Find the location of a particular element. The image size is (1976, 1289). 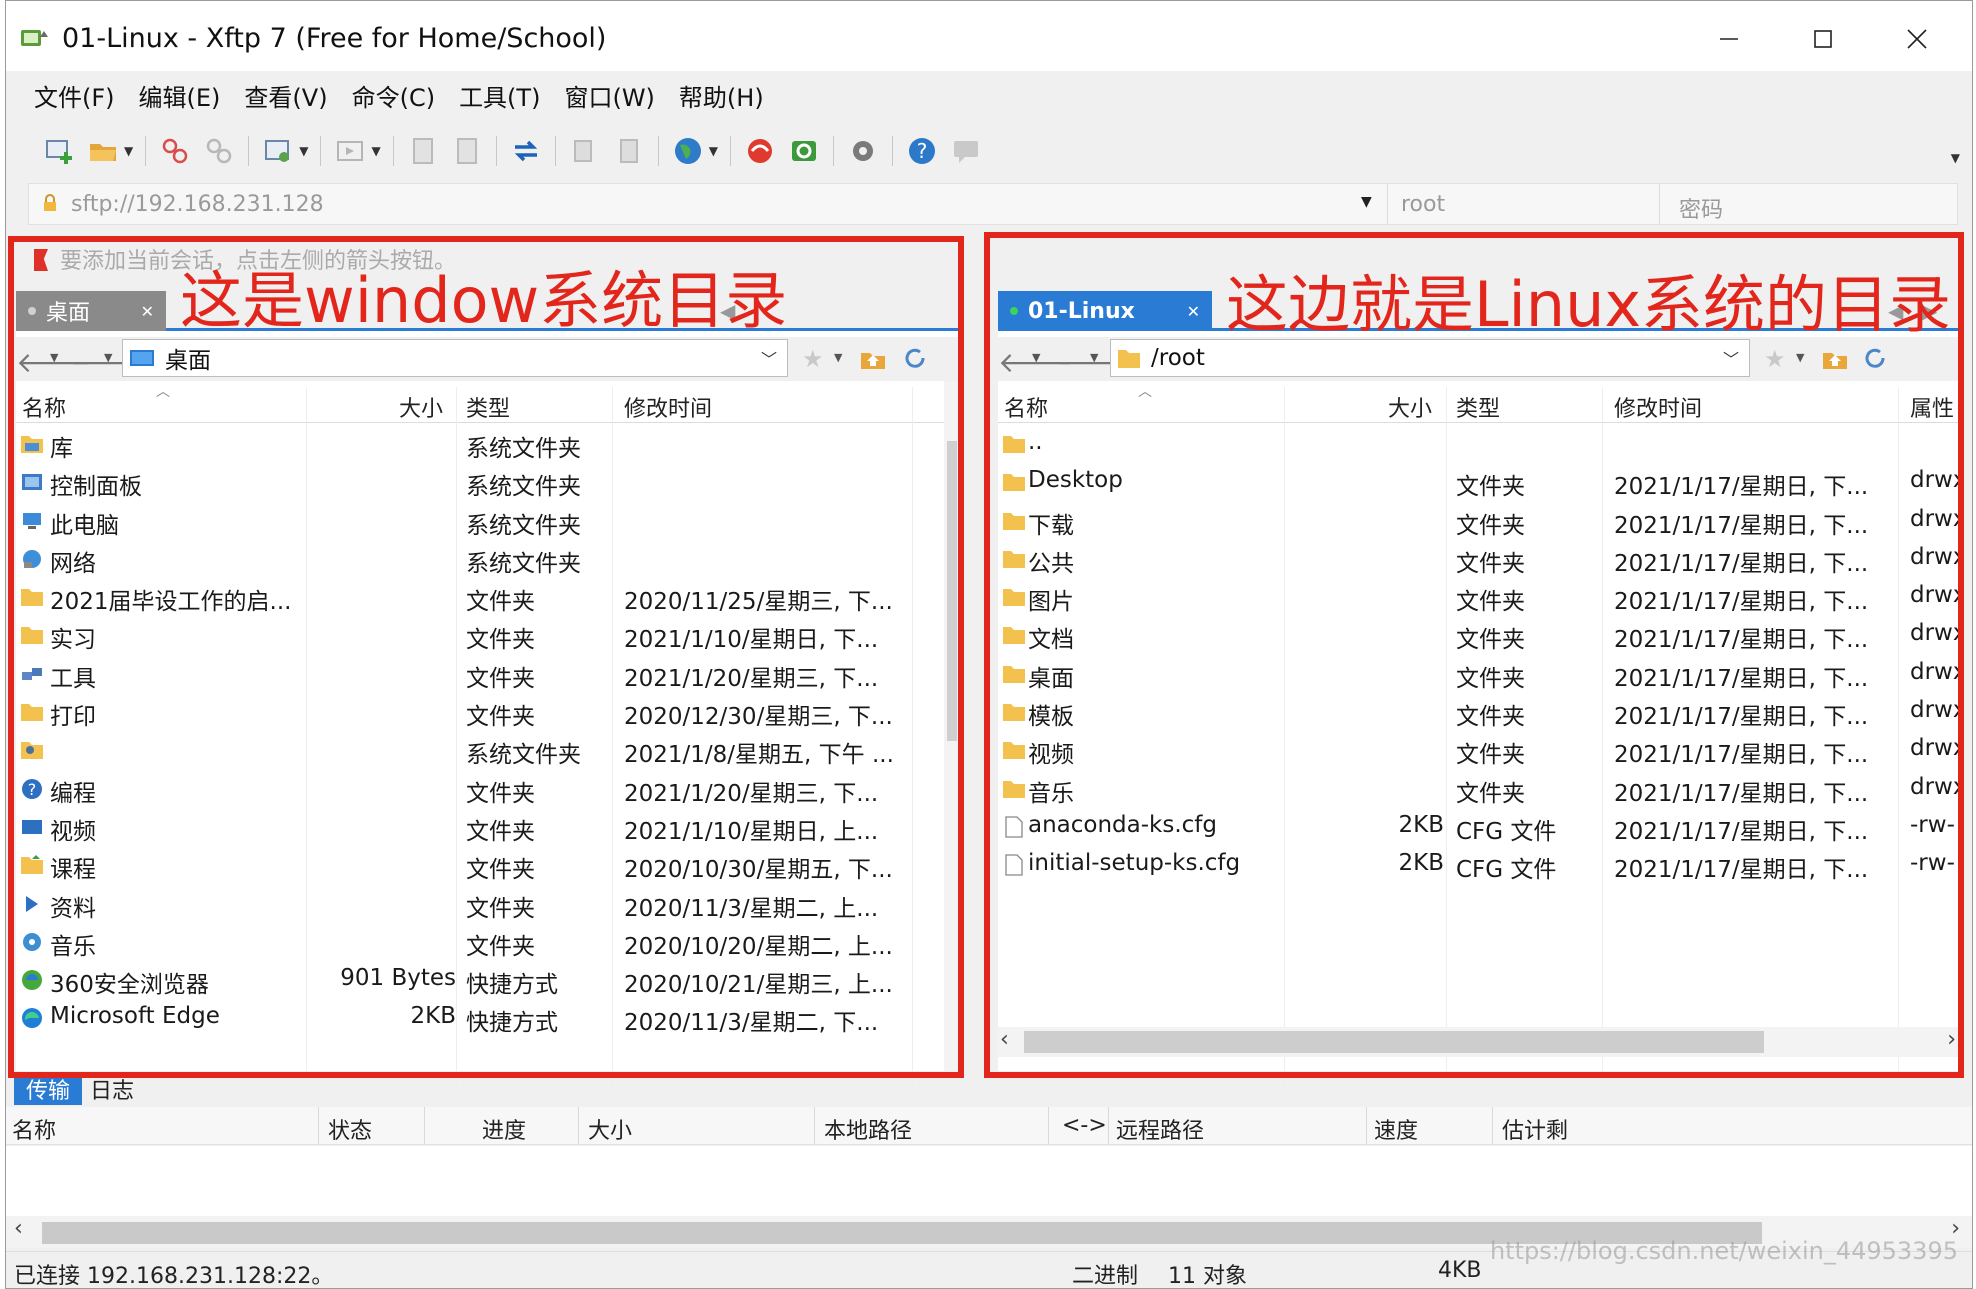

maximize-icon is located at coordinates (1823, 39).